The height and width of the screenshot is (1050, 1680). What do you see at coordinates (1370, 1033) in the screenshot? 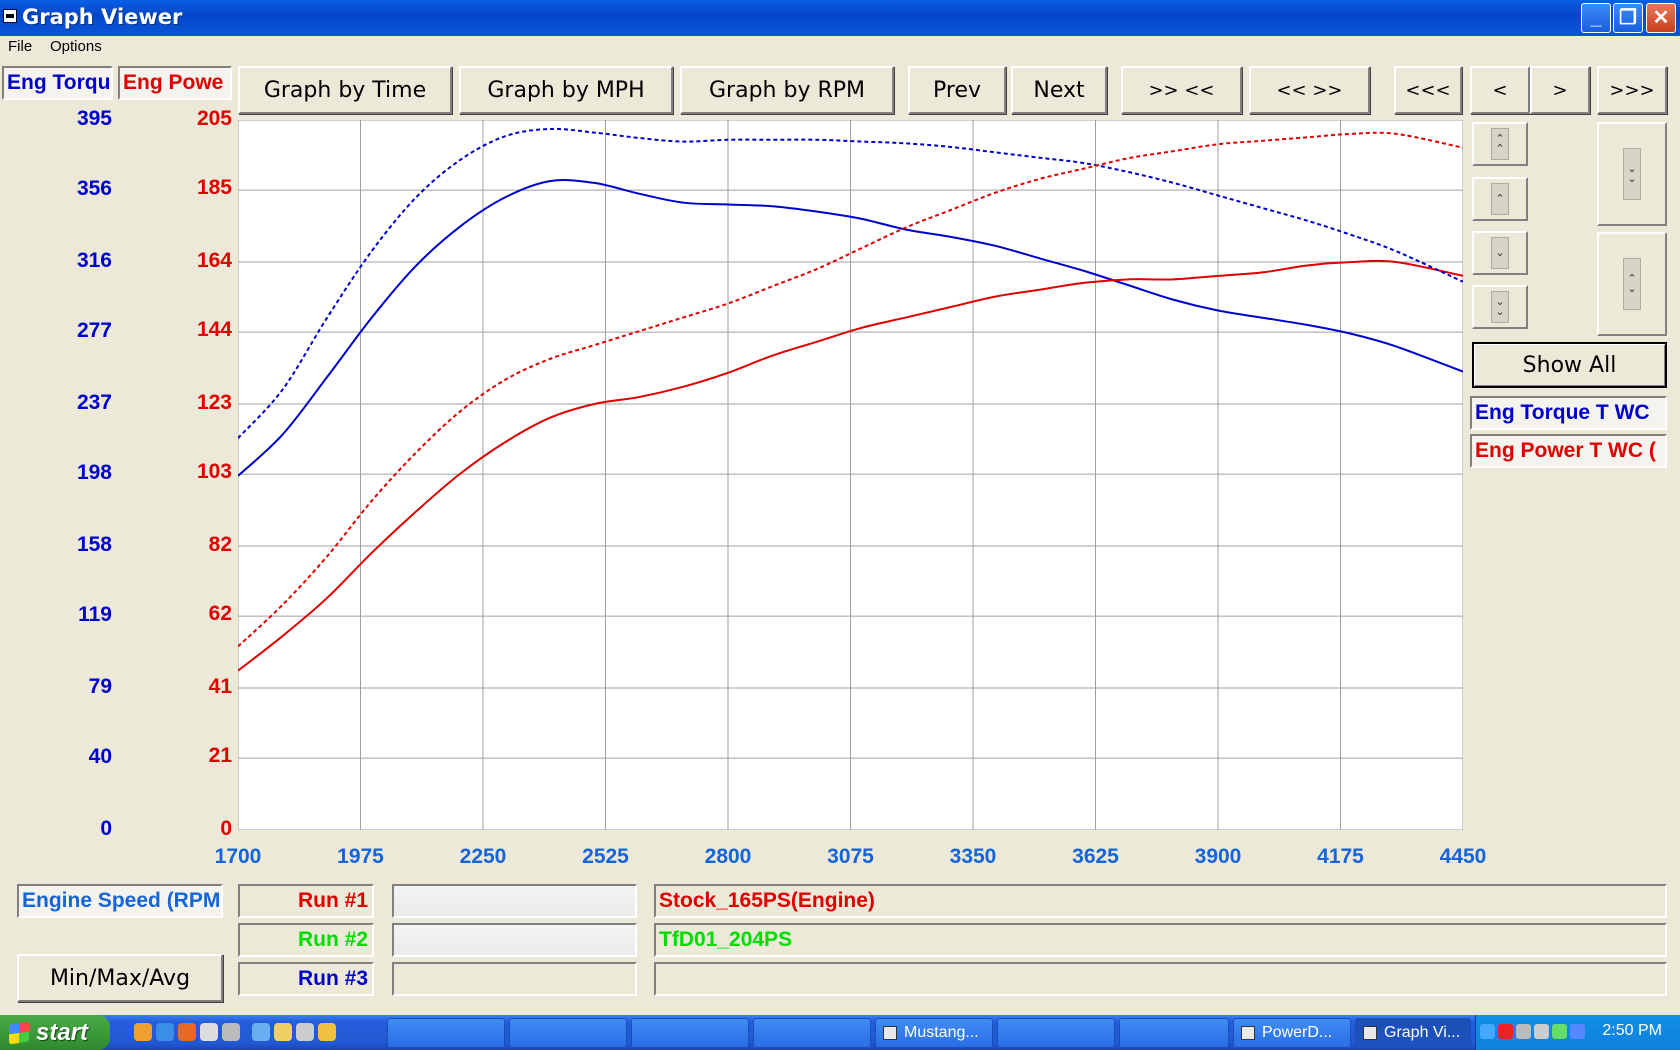
I see `graph-viewer-app-icon` at bounding box center [1370, 1033].